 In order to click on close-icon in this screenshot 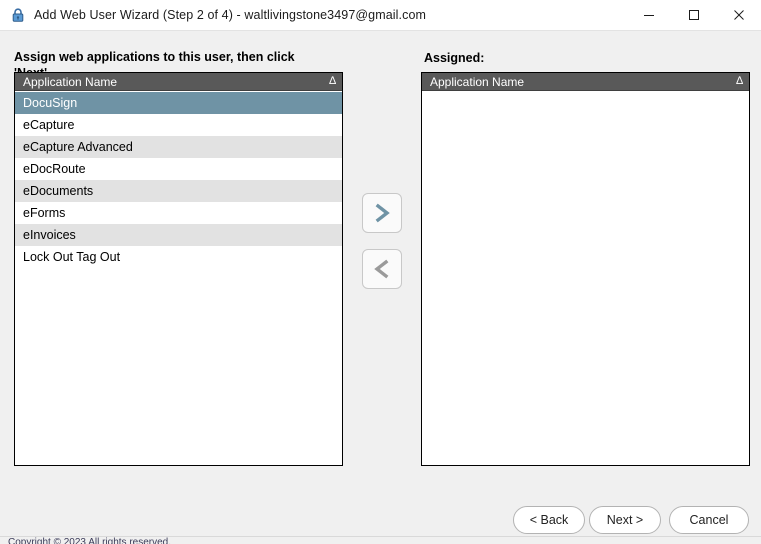, I will do `click(738, 15)`.